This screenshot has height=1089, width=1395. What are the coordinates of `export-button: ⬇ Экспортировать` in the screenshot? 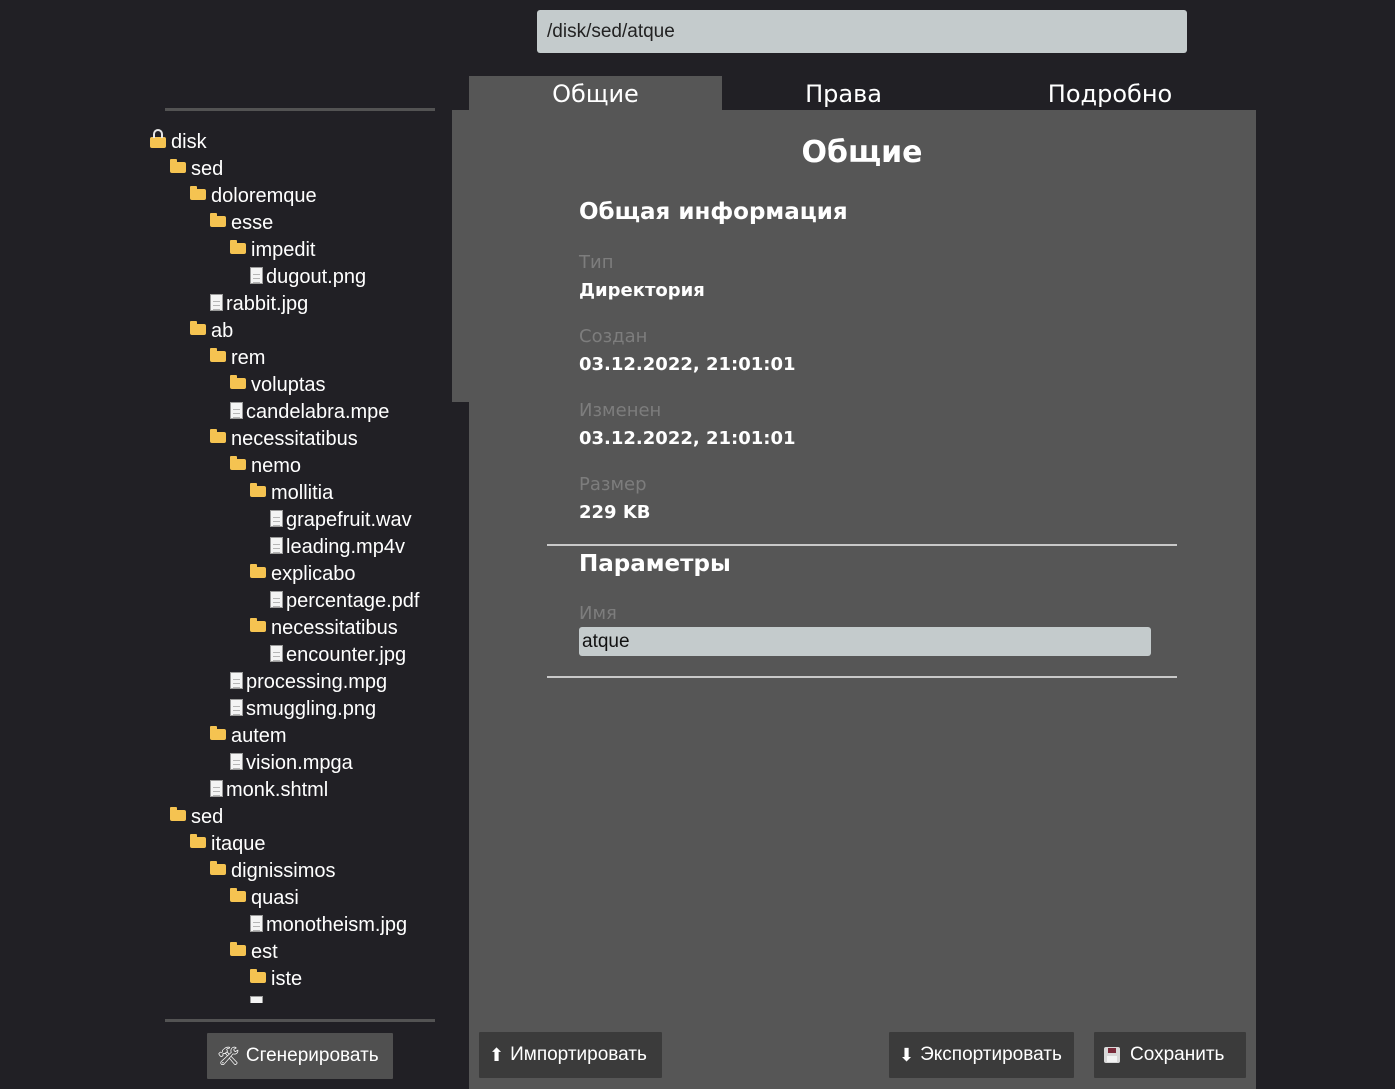 It's located at (981, 1055).